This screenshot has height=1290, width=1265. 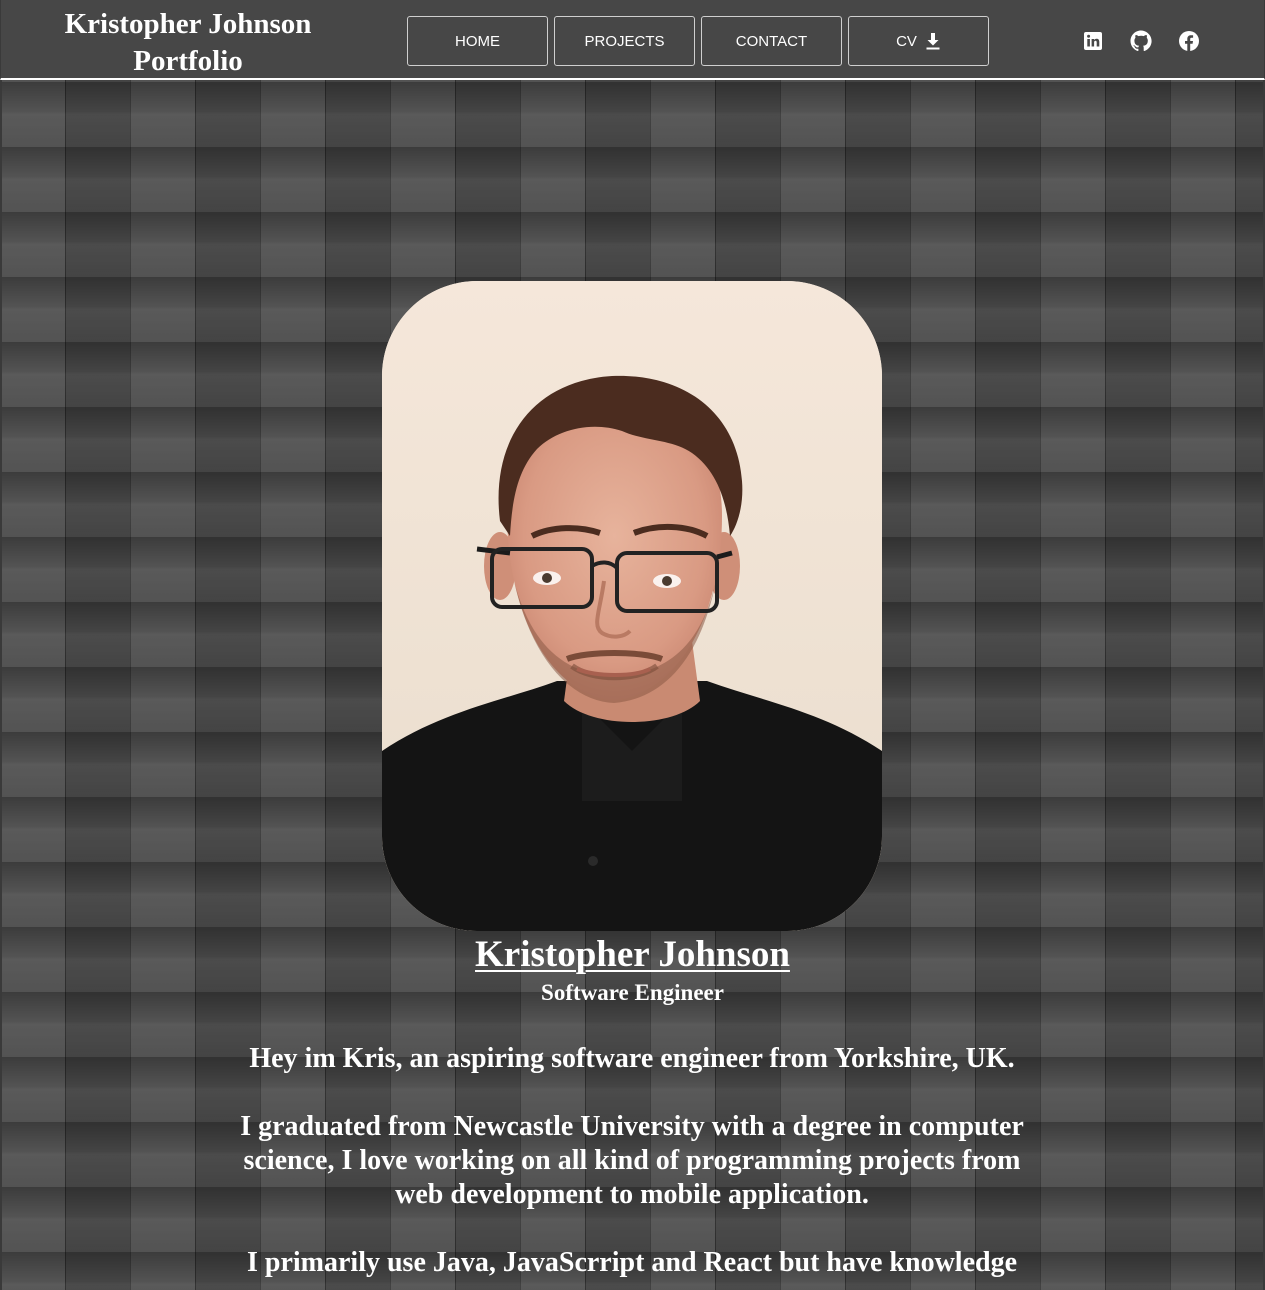 I want to click on linkedin-icon, so click(x=1093, y=41).